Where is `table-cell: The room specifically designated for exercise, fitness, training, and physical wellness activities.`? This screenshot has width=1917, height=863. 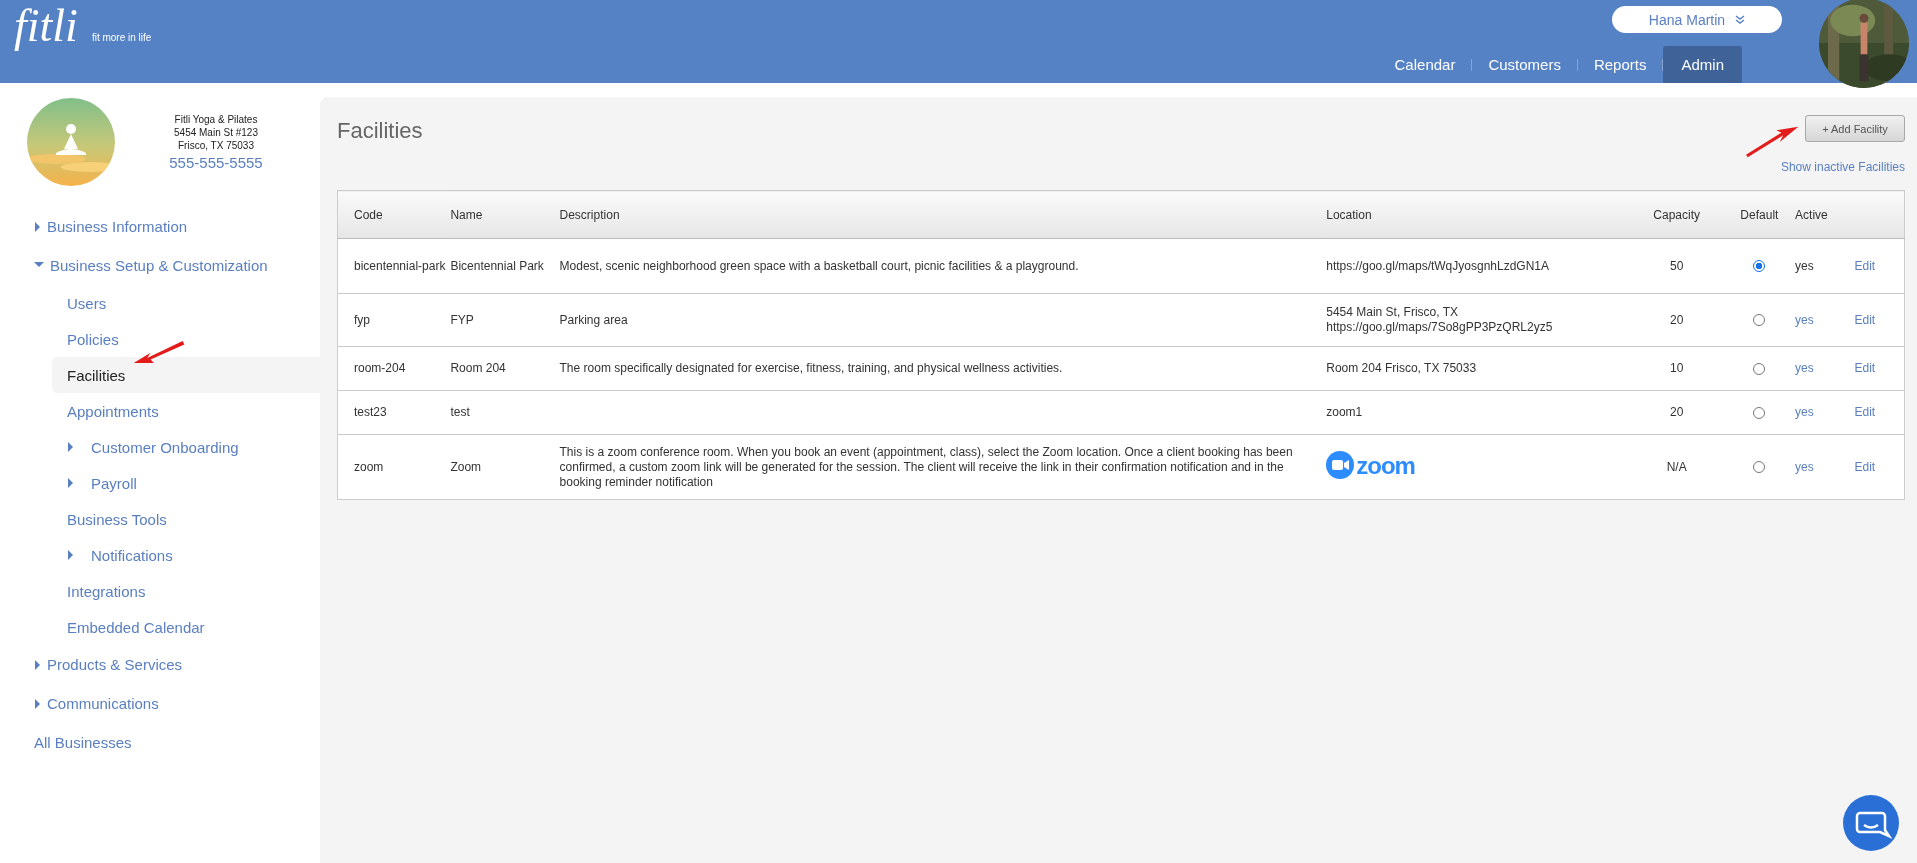 table-cell: The room specifically designated for exercise, fitness, training, and physical wellness activities. is located at coordinates (811, 368).